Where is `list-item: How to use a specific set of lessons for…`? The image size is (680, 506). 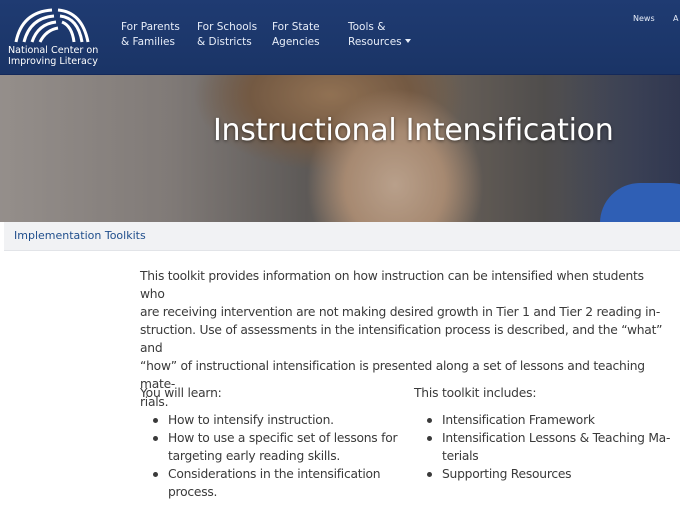 list-item: How to use a specific set of lessons for… is located at coordinates (272, 447).